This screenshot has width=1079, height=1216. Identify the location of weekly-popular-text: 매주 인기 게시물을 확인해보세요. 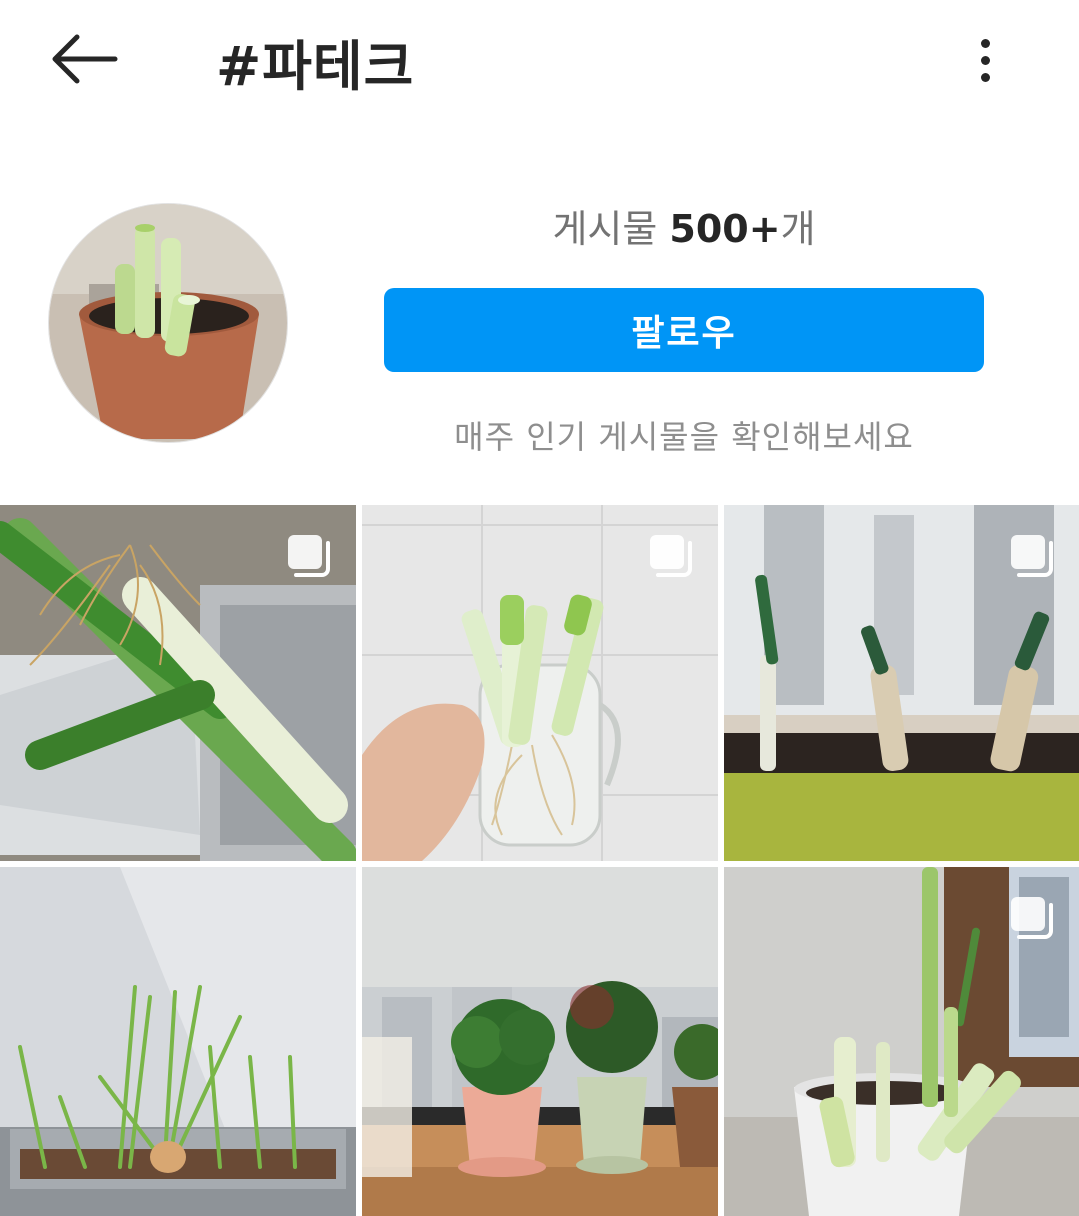
(684, 437).